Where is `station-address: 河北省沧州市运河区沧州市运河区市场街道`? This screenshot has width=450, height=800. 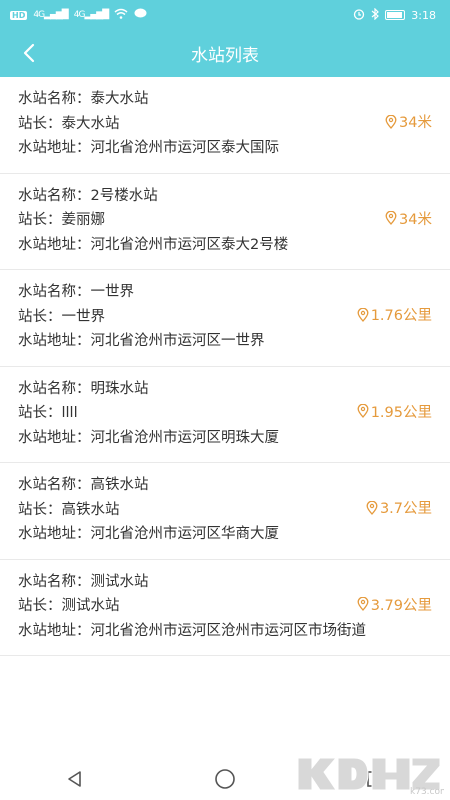 station-address: 河北省沧州市运河区沧州市运河区市场街道 is located at coordinates (228, 630).